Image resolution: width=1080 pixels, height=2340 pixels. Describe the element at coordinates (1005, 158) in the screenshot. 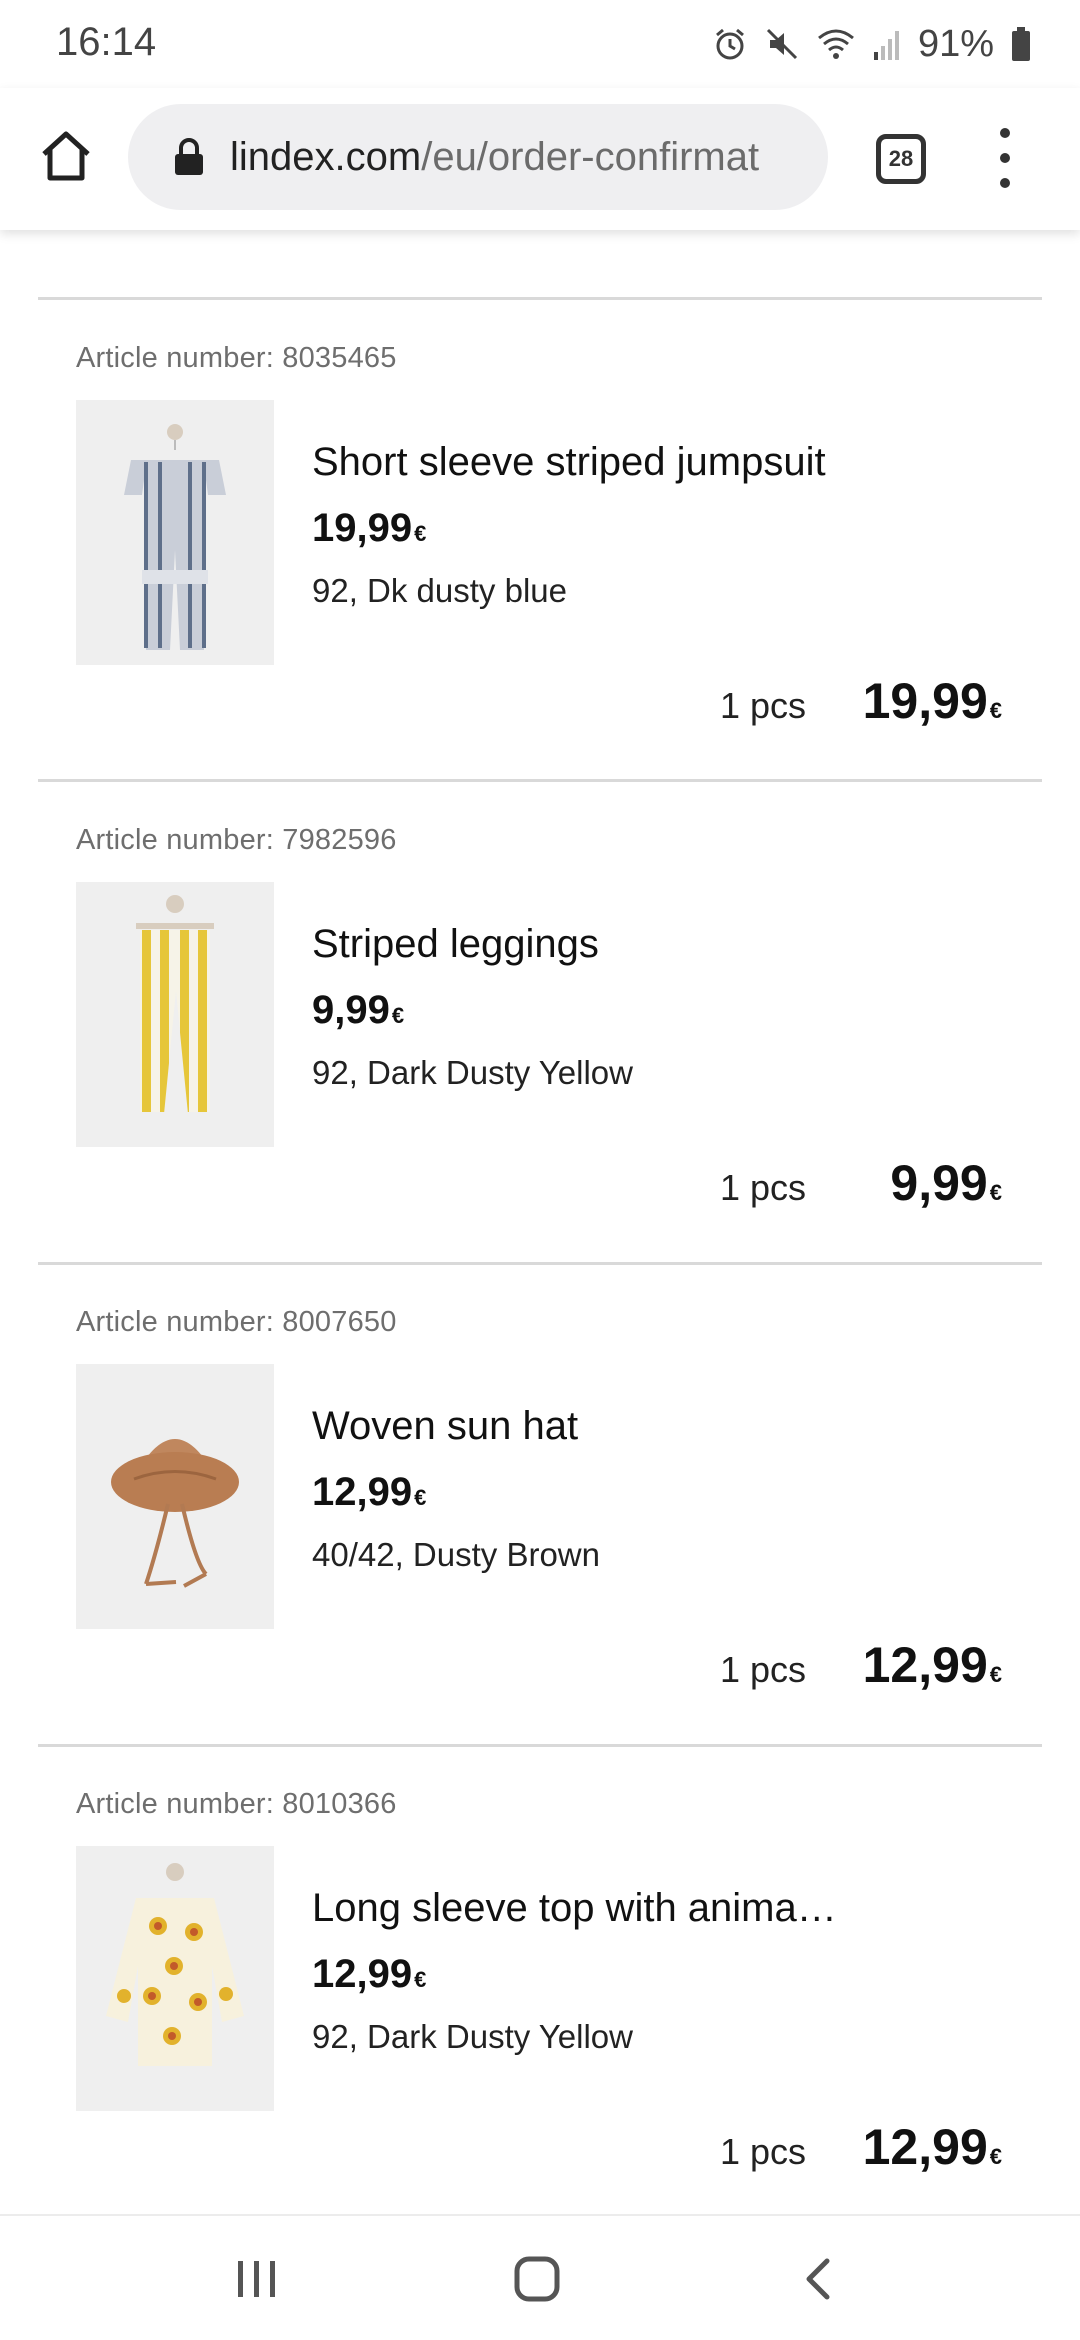

I see `more-vert-icon` at that location.